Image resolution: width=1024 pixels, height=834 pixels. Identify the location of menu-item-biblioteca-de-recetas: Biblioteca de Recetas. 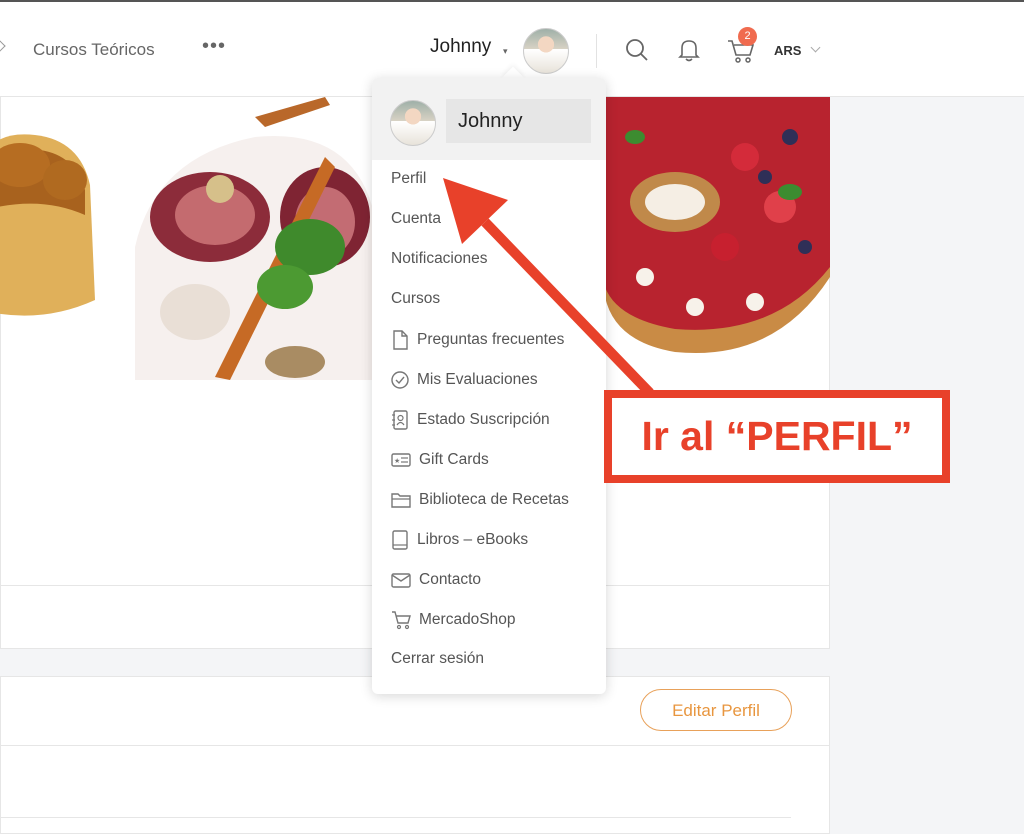
(480, 500).